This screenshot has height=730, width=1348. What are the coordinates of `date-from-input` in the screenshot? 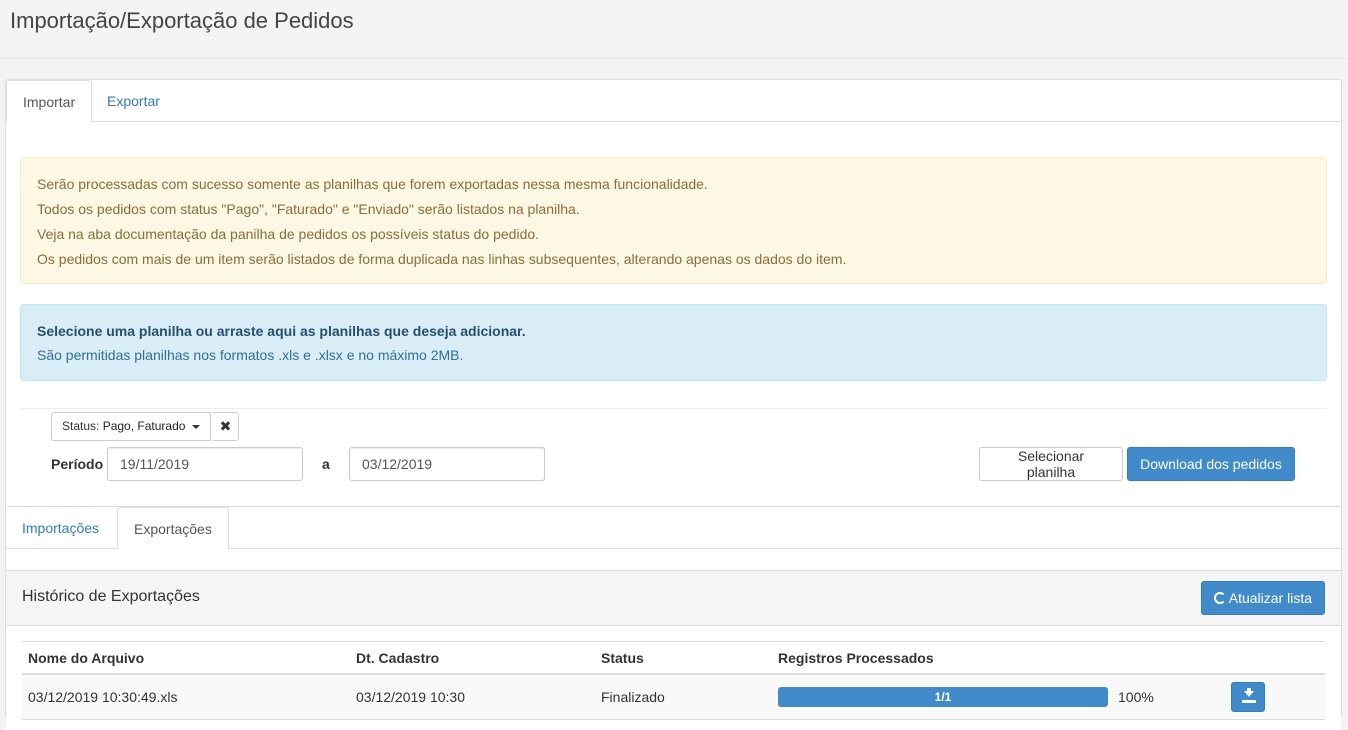 It's located at (205, 464).